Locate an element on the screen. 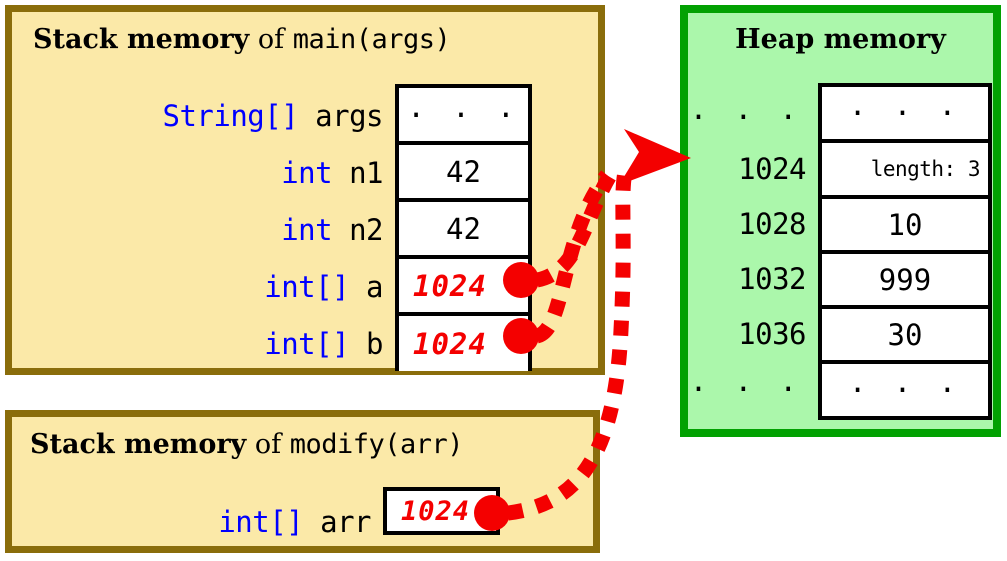  var-type-a: int[] is located at coordinates (307, 287).